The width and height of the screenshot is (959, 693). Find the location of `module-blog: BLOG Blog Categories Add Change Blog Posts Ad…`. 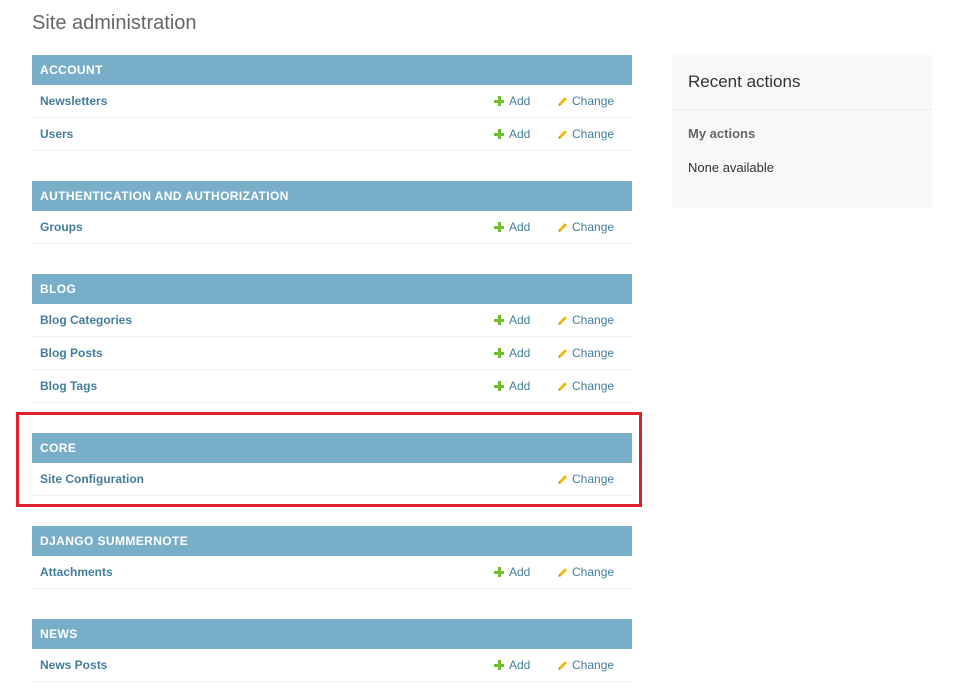

module-blog: BLOG Blog Categories Add Change Blog Posts Ad… is located at coordinates (332, 338).